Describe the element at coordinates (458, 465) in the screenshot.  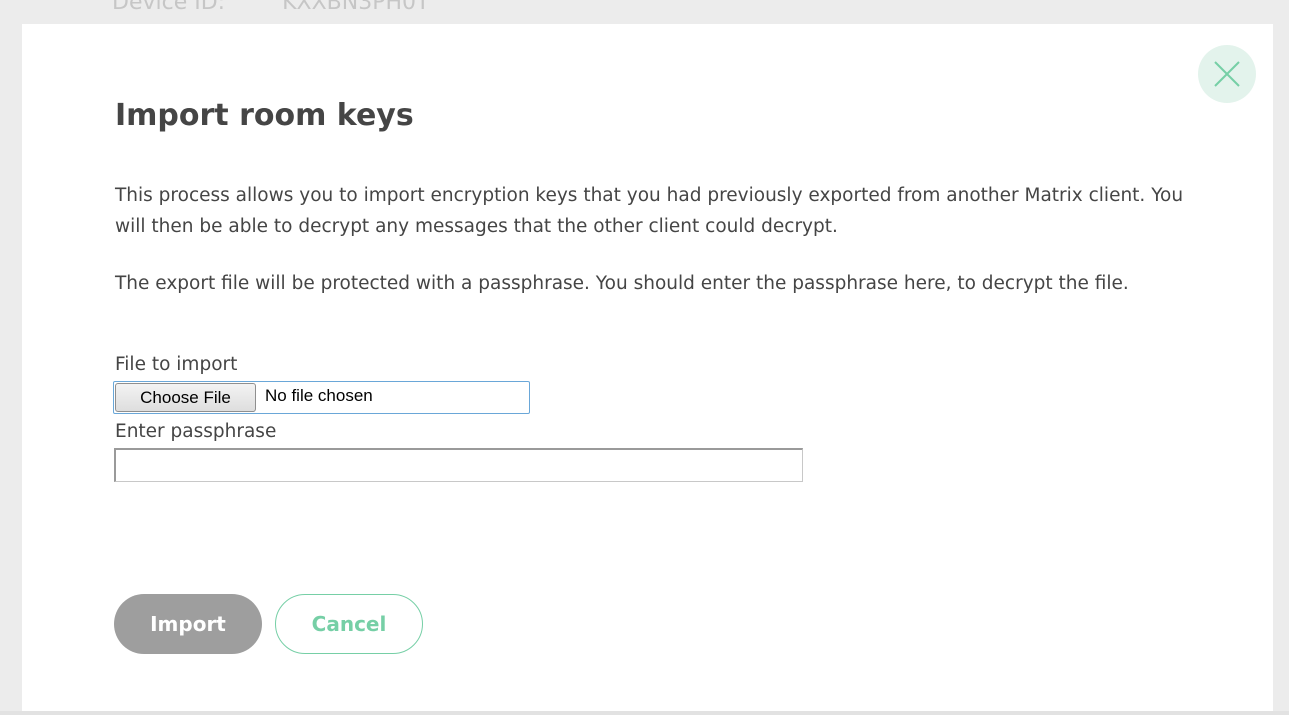
I see `passphrase-input` at that location.